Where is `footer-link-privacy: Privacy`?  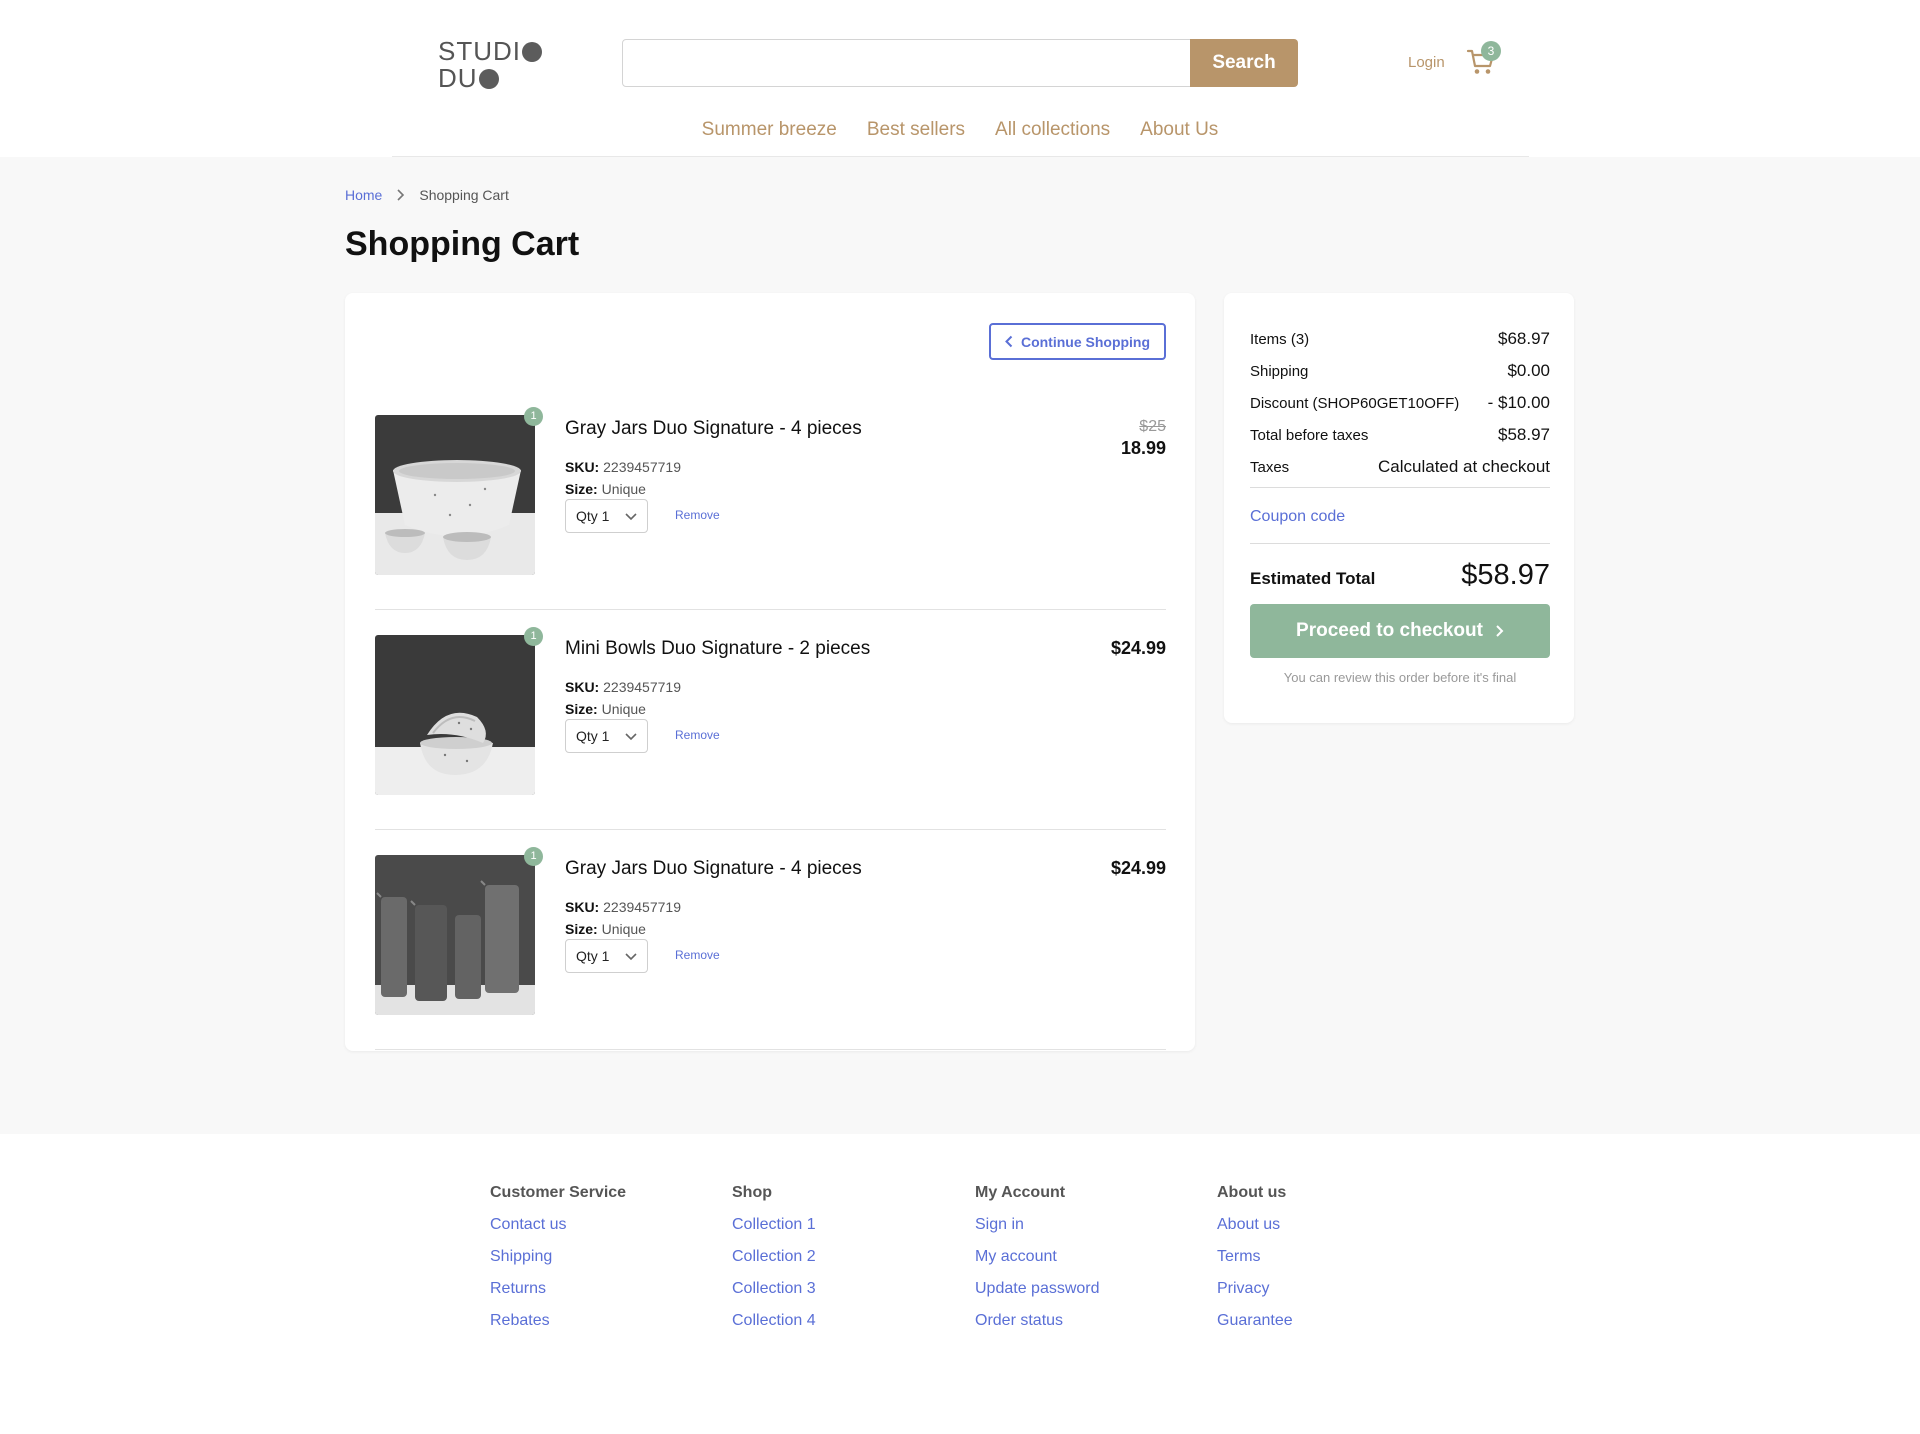 footer-link-privacy: Privacy is located at coordinates (1255, 1289).